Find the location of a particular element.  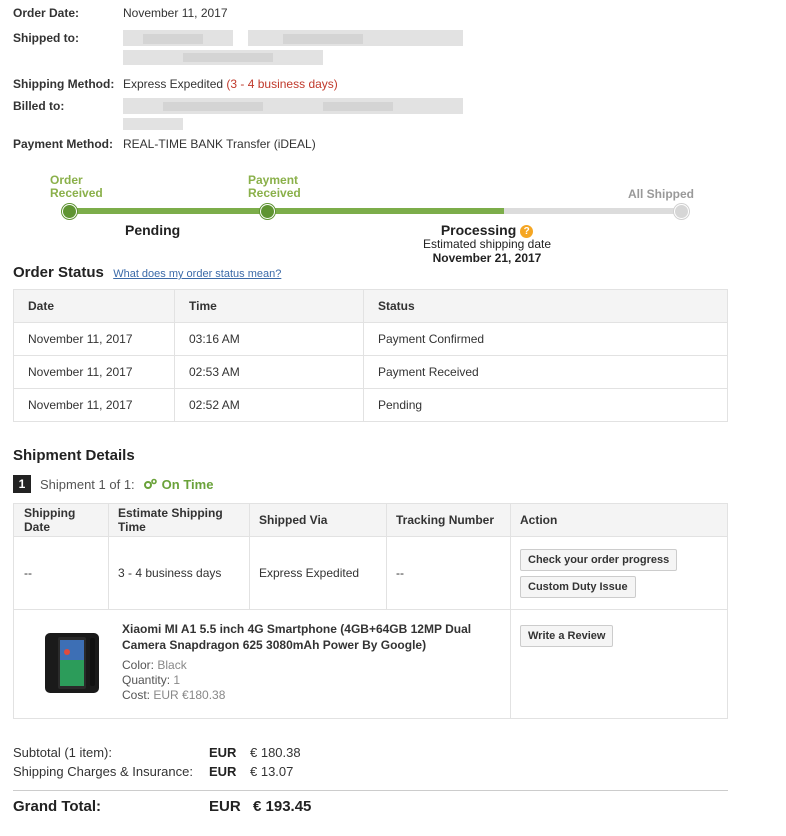

shipment-number-badge: 1 is located at coordinates (22, 484).